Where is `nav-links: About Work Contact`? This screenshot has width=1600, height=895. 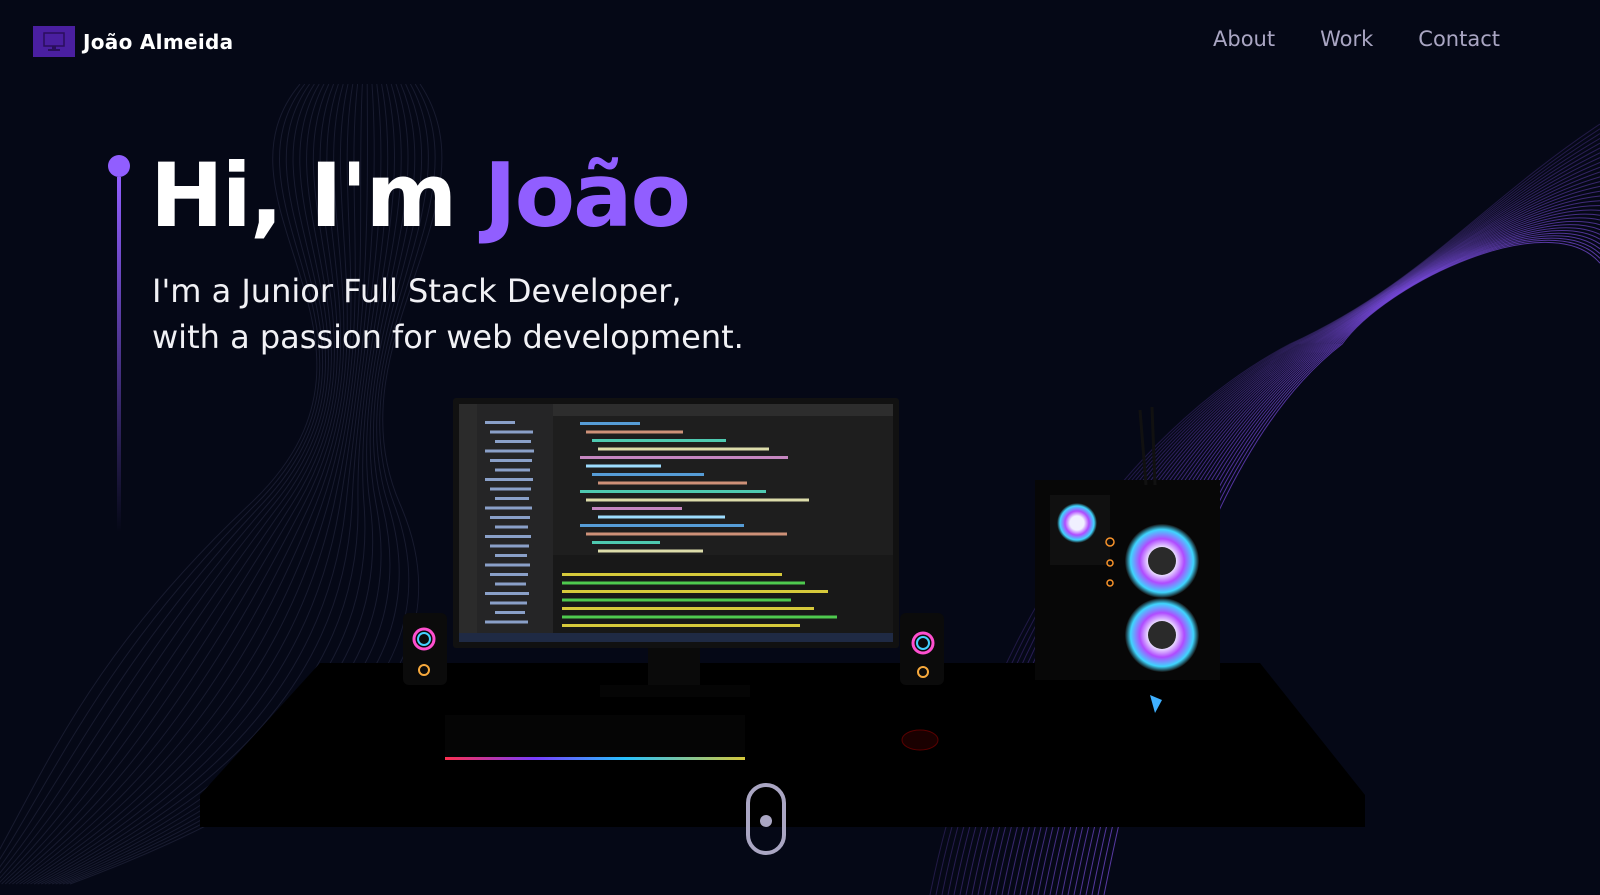 nav-links: About Work Contact is located at coordinates (1356, 39).